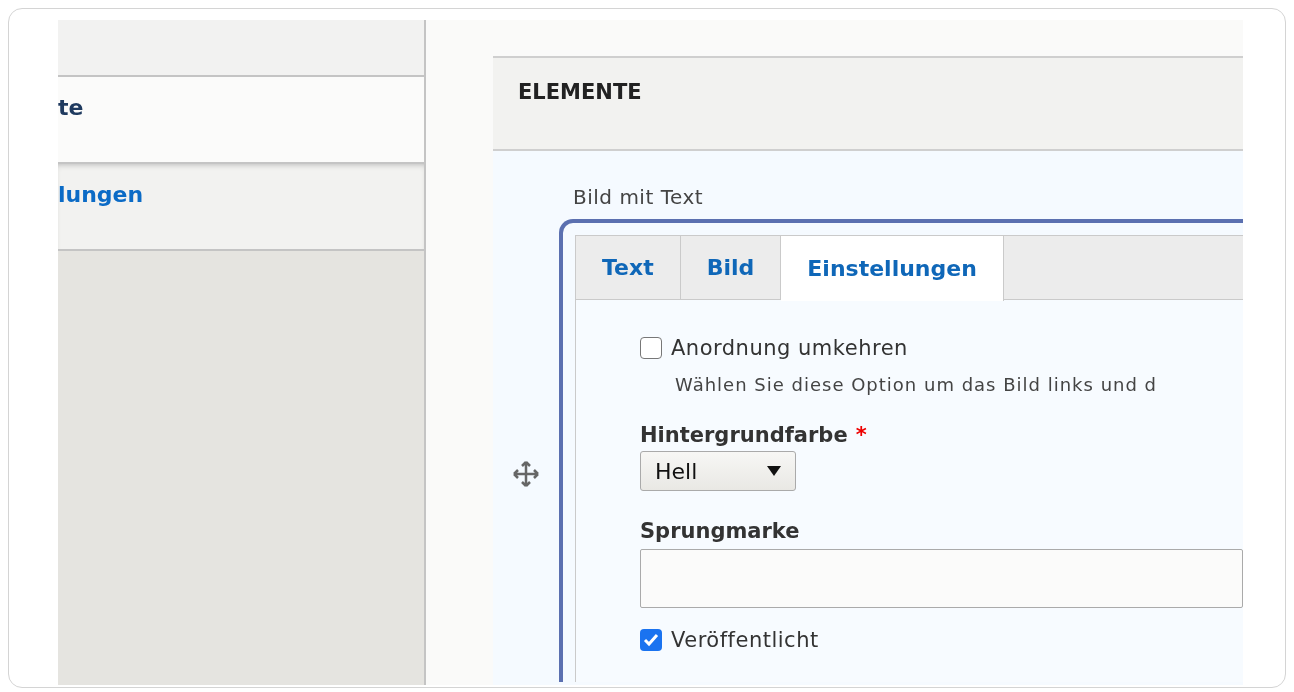  I want to click on tab: Einstellungen, so click(892, 268).